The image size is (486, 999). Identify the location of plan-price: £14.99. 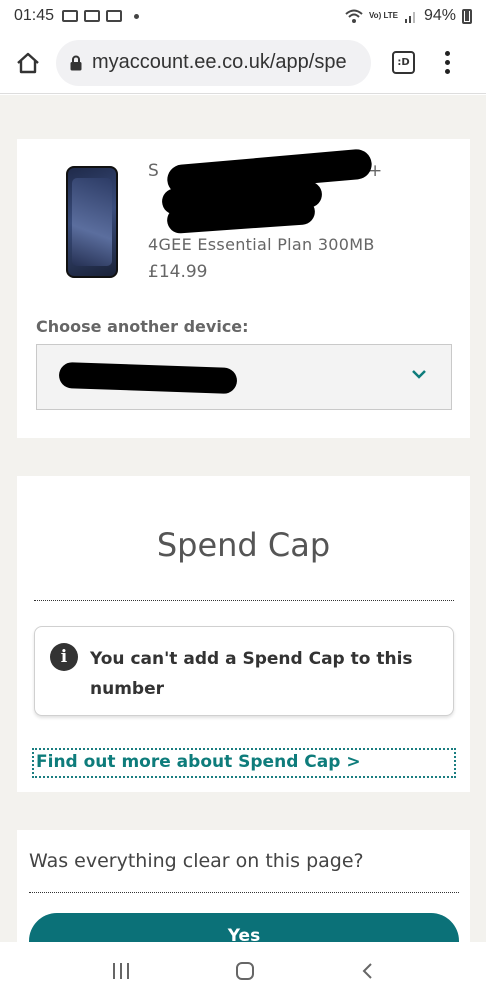
(178, 272).